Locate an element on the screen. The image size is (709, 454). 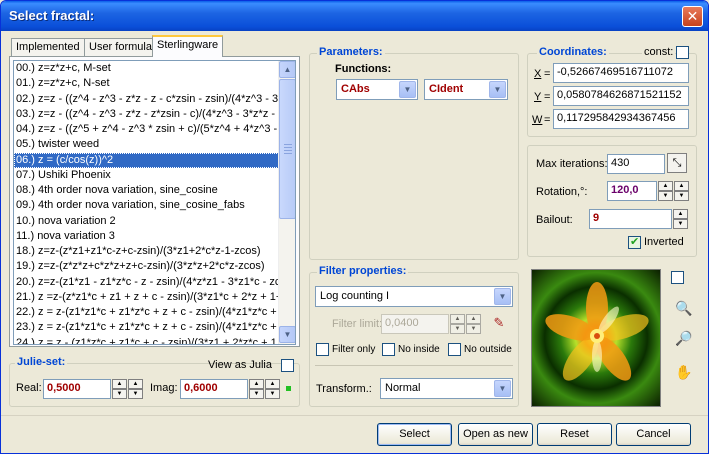
list-item: 06.) z = (c/cos(z))^2 is located at coordinates (154, 160).